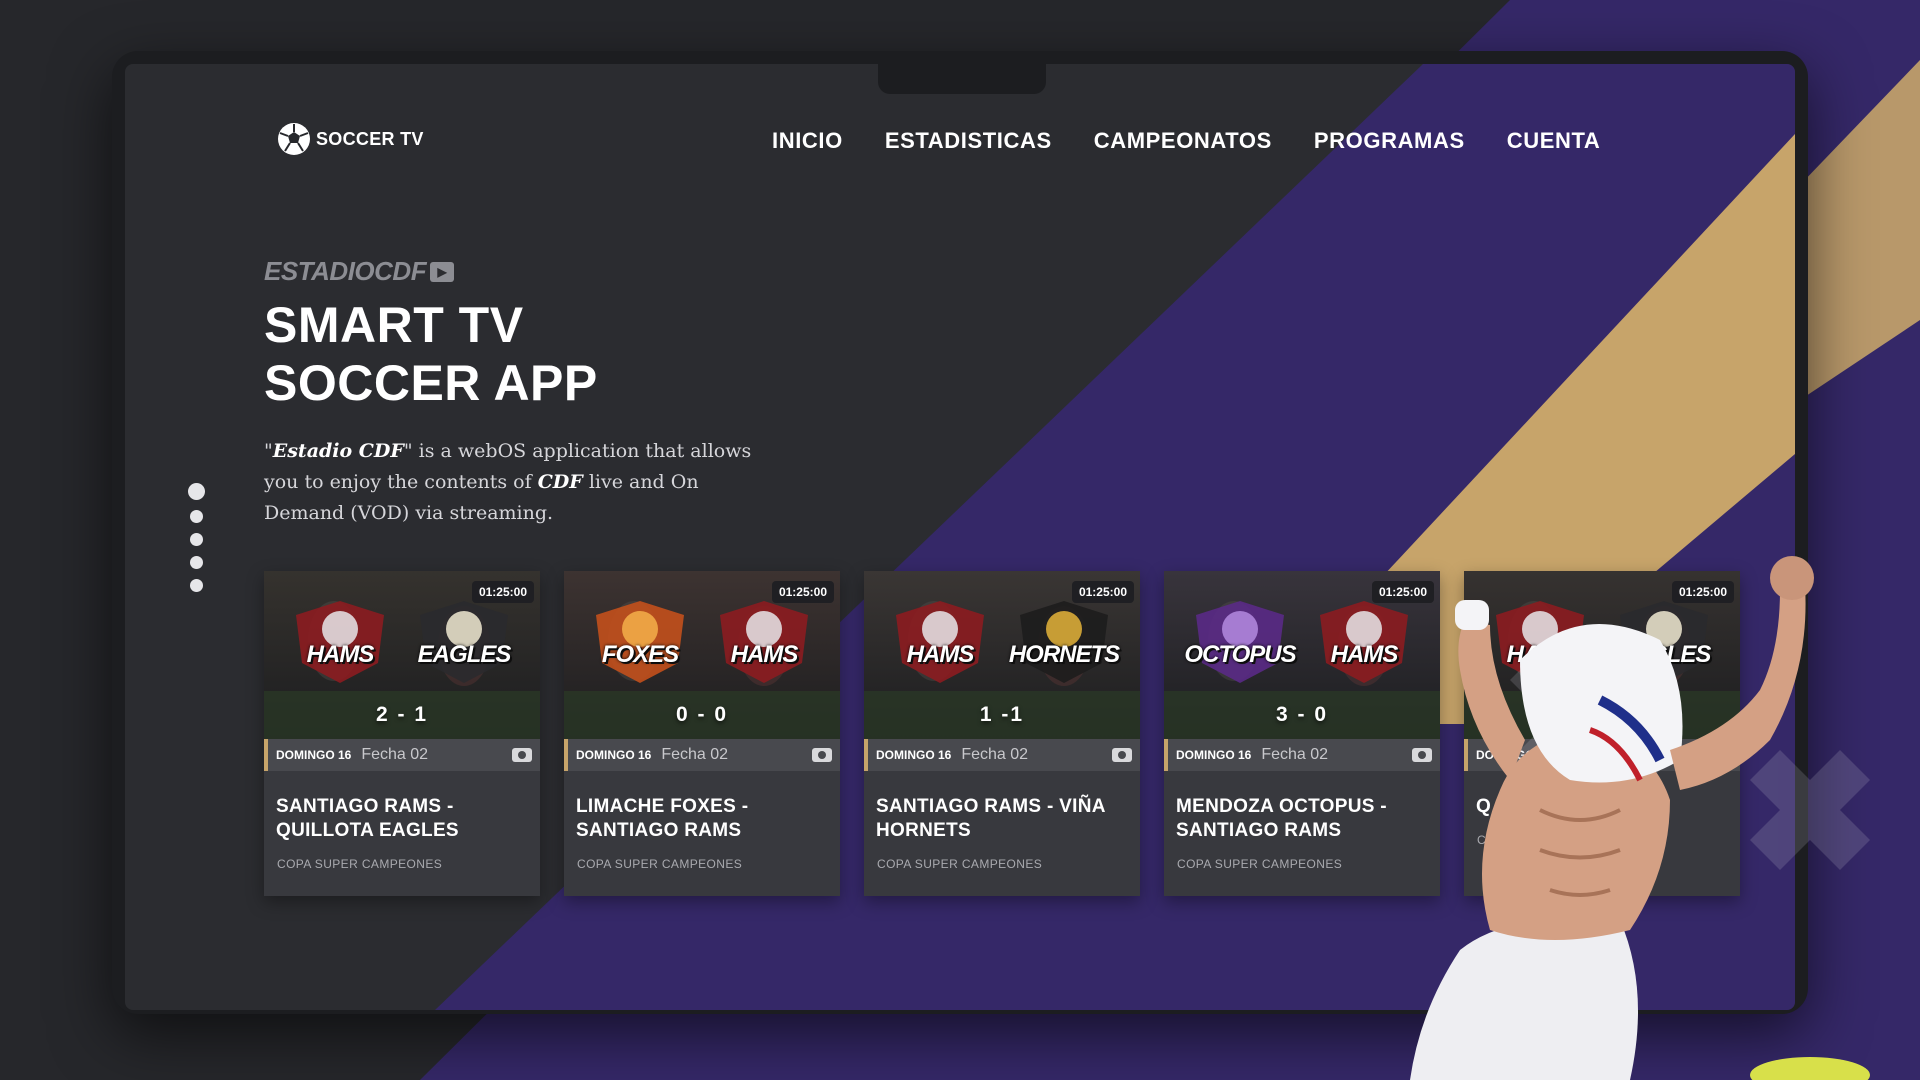 The image size is (1920, 1080). What do you see at coordinates (702, 655) in the screenshot?
I see `match-thumbnail: FOXES HAMS 01:25:00 0 - 0` at bounding box center [702, 655].